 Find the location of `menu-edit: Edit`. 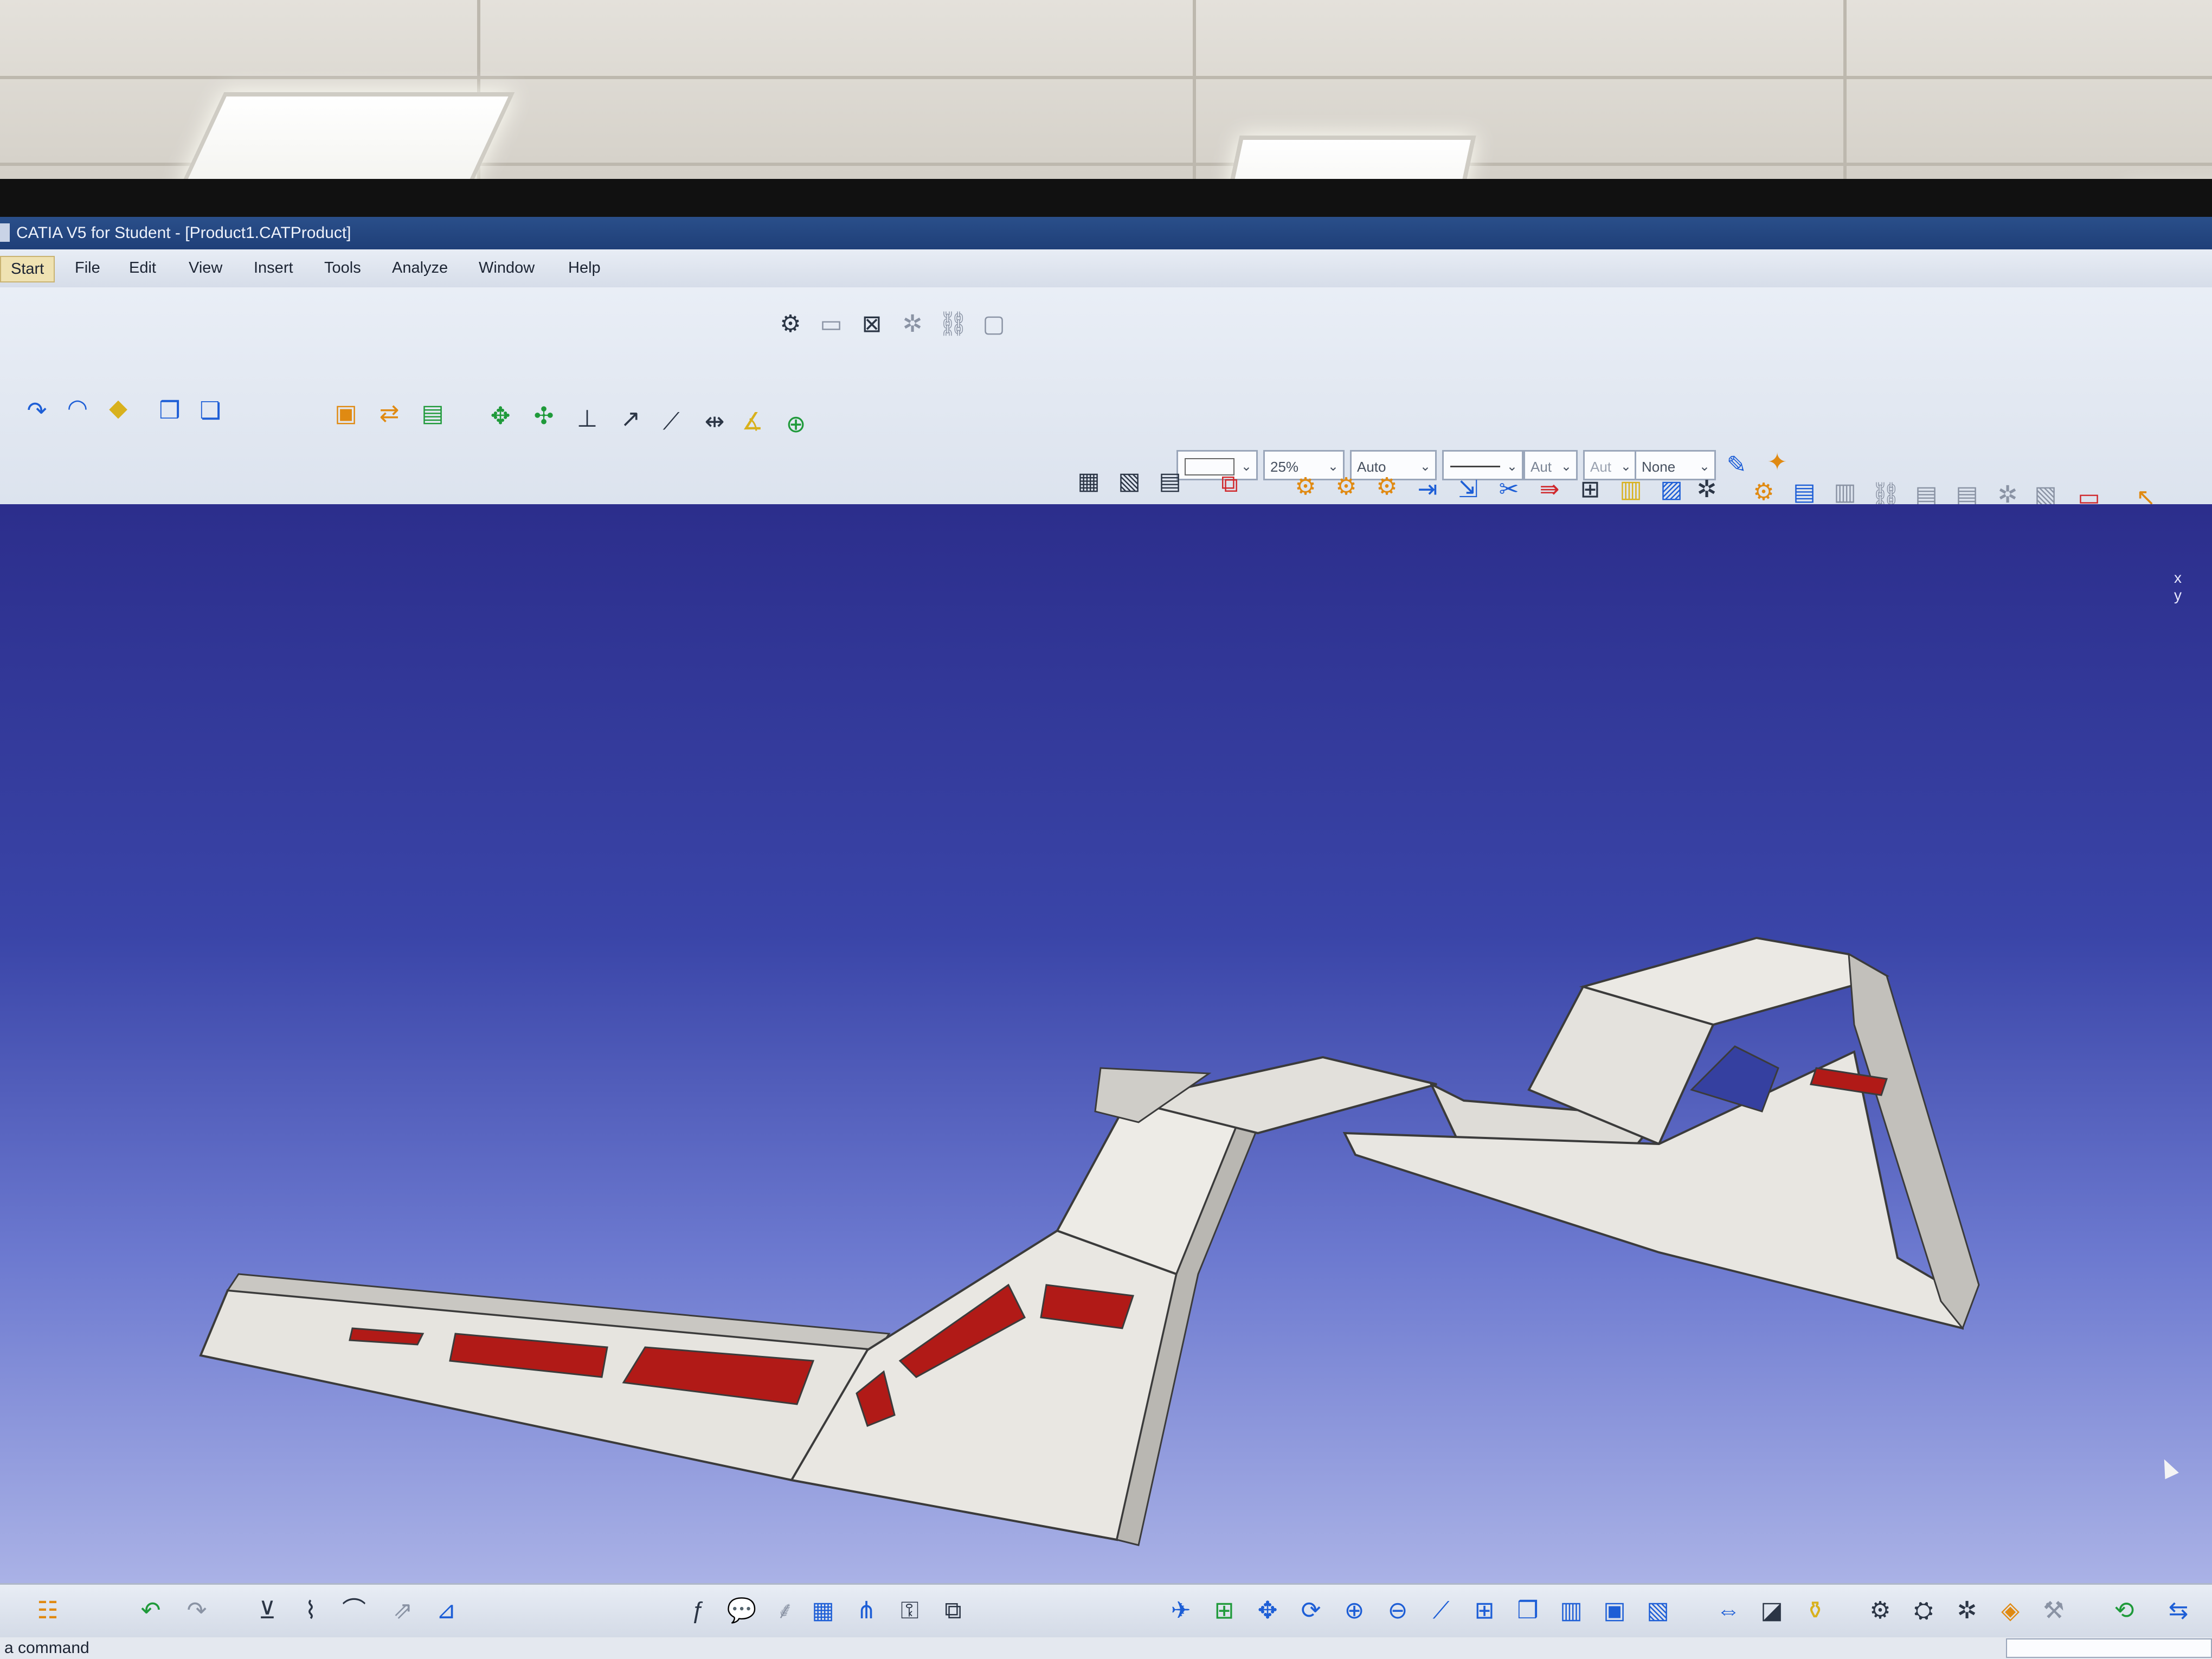

menu-edit: Edit is located at coordinates (142, 268).